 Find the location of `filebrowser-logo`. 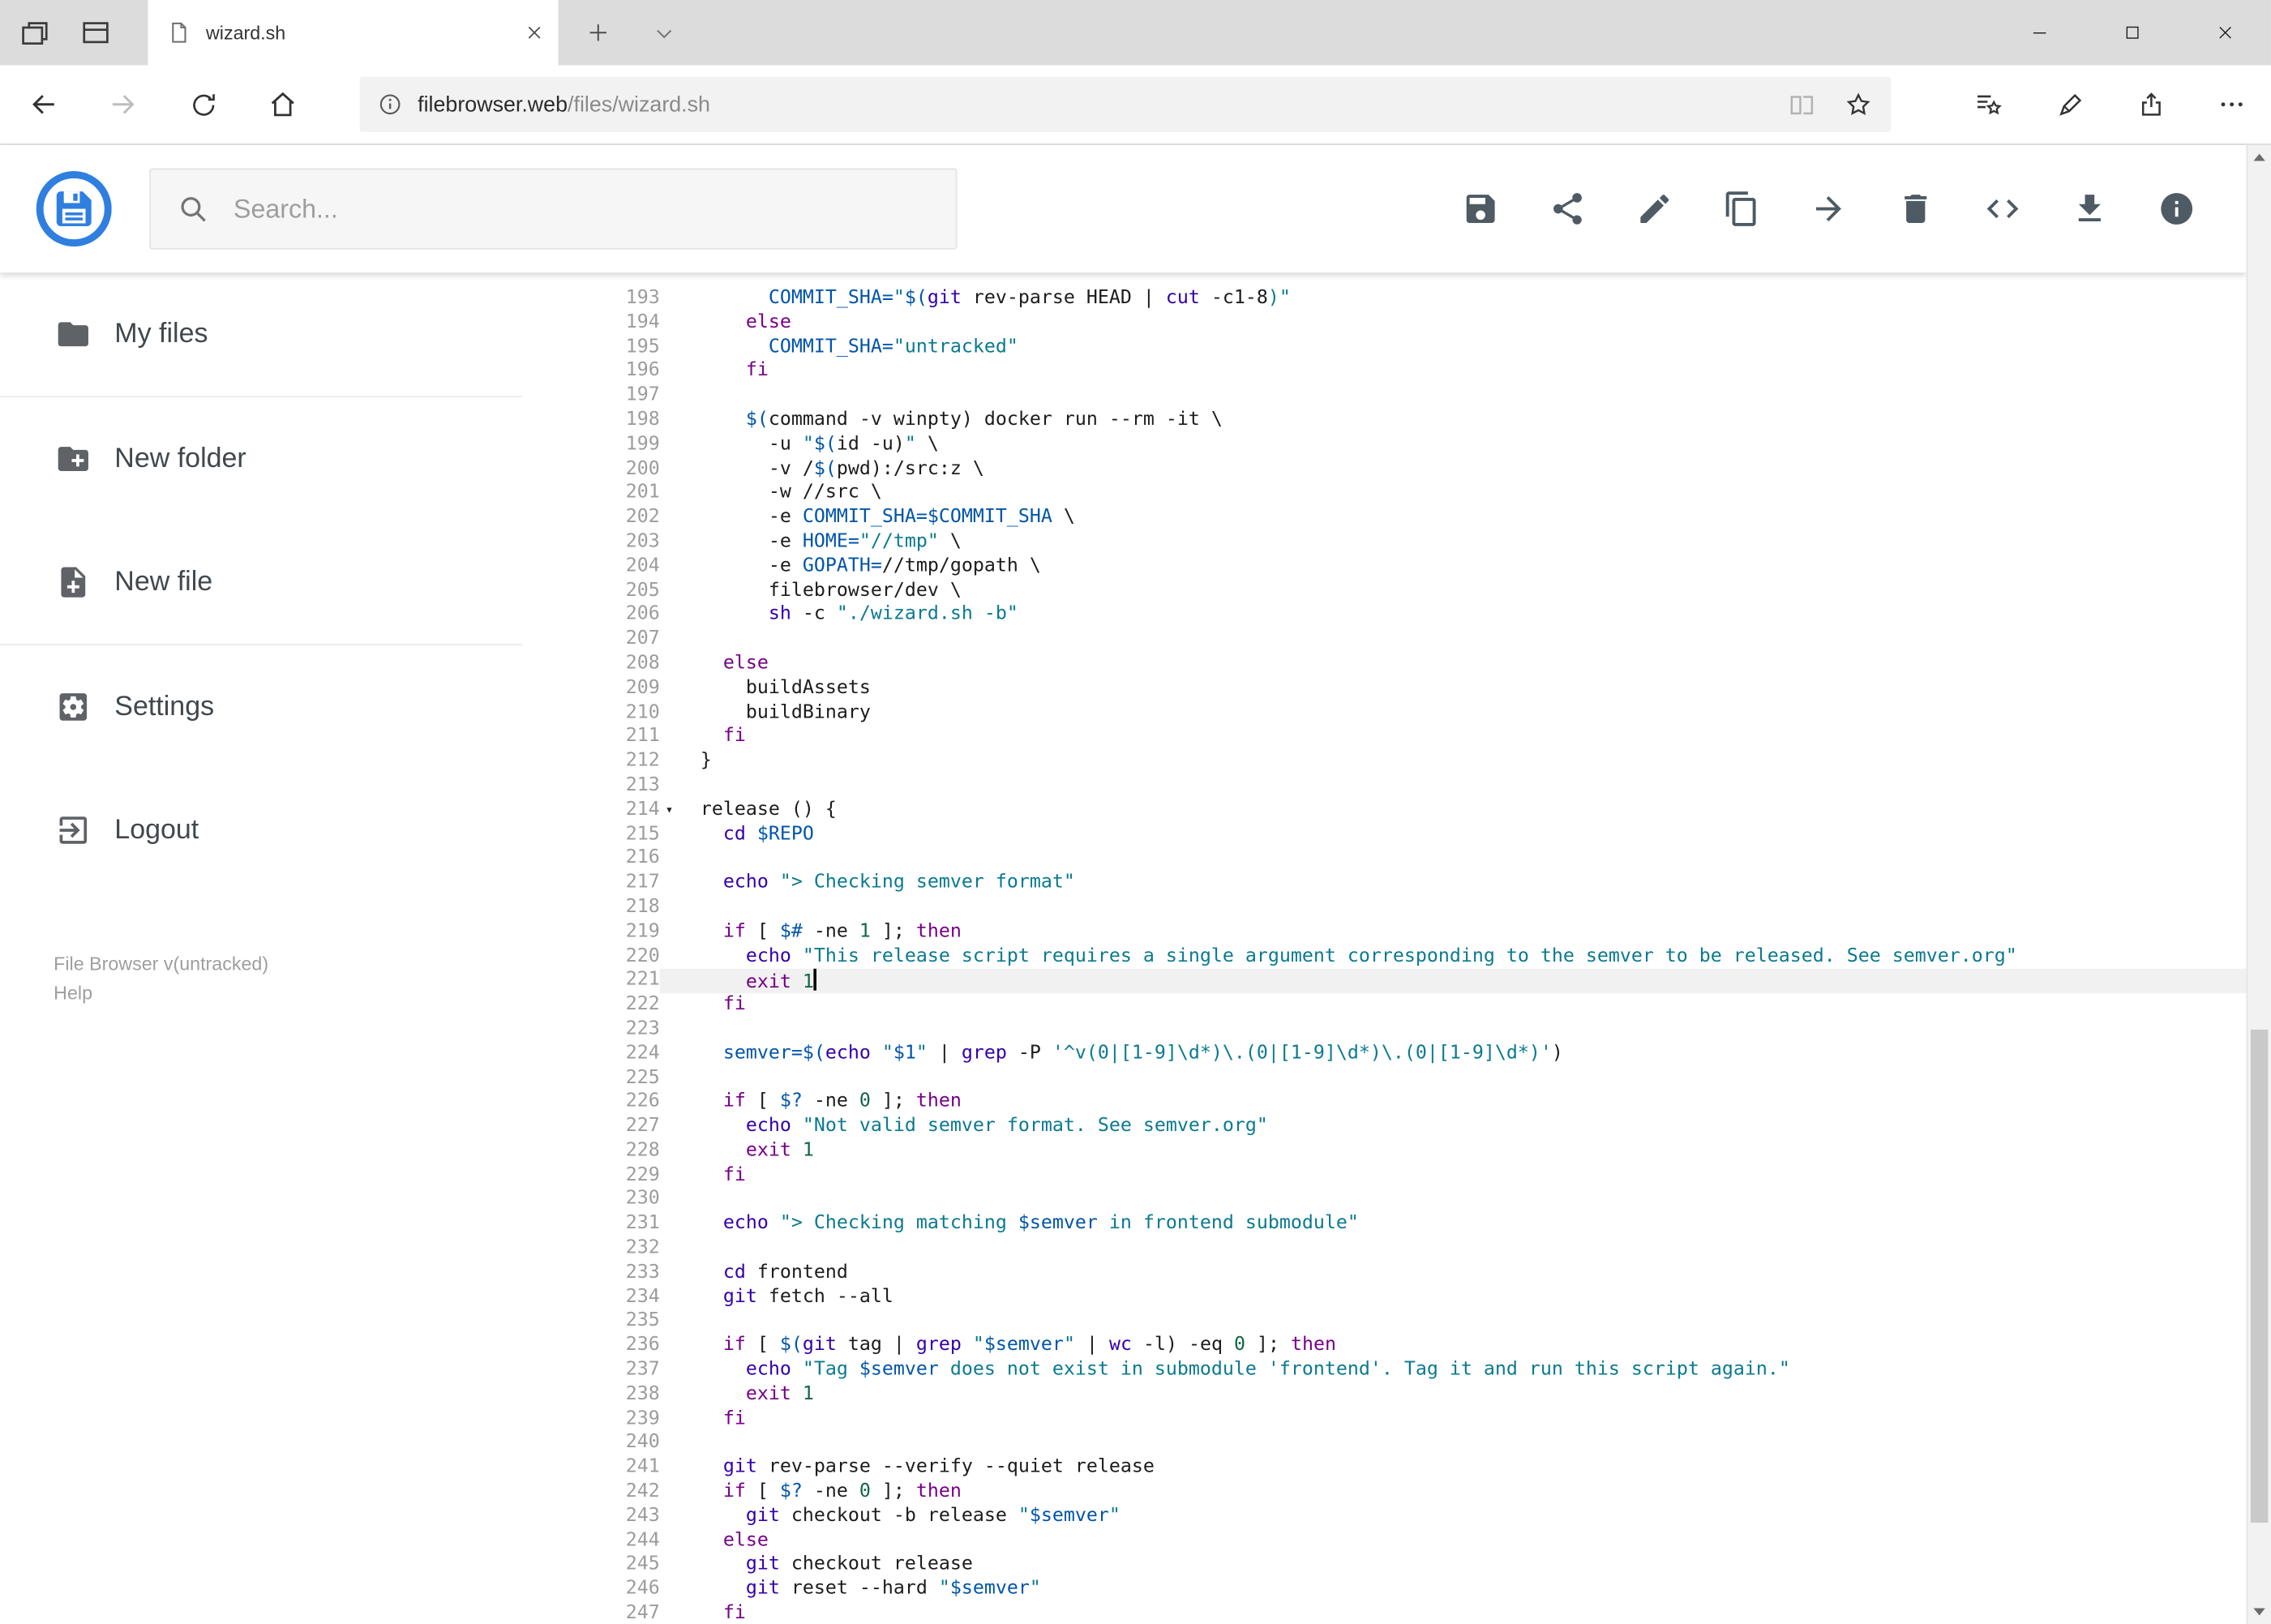

filebrowser-logo is located at coordinates (74, 209).